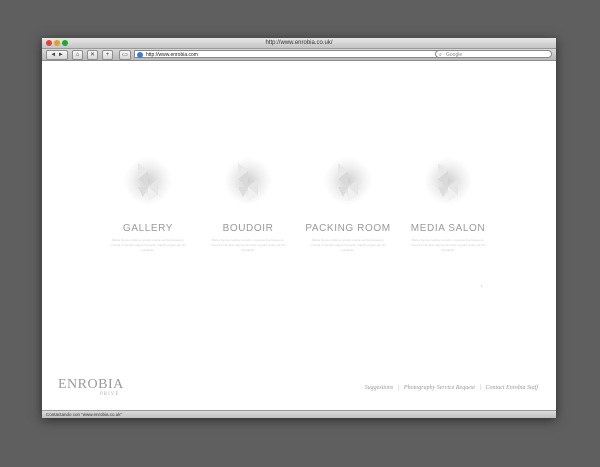 This screenshot has width=600, height=467. Describe the element at coordinates (57, 55) in the screenshot. I see `back-forward-button: ◄ ►` at that location.